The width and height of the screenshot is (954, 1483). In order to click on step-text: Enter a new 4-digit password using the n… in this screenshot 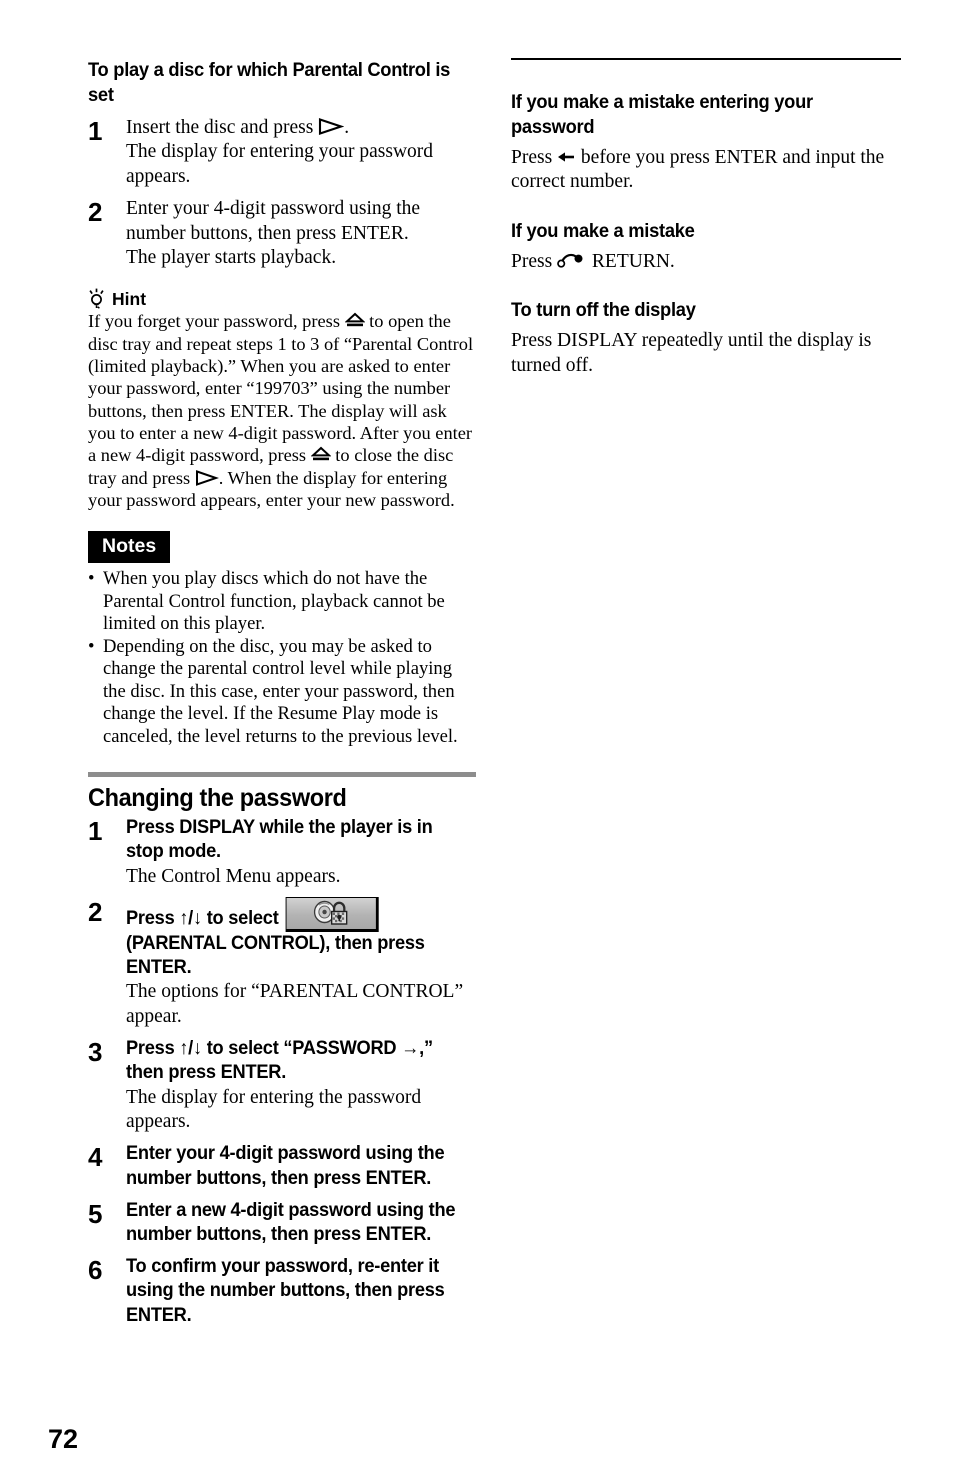, I will do `click(291, 1222)`.